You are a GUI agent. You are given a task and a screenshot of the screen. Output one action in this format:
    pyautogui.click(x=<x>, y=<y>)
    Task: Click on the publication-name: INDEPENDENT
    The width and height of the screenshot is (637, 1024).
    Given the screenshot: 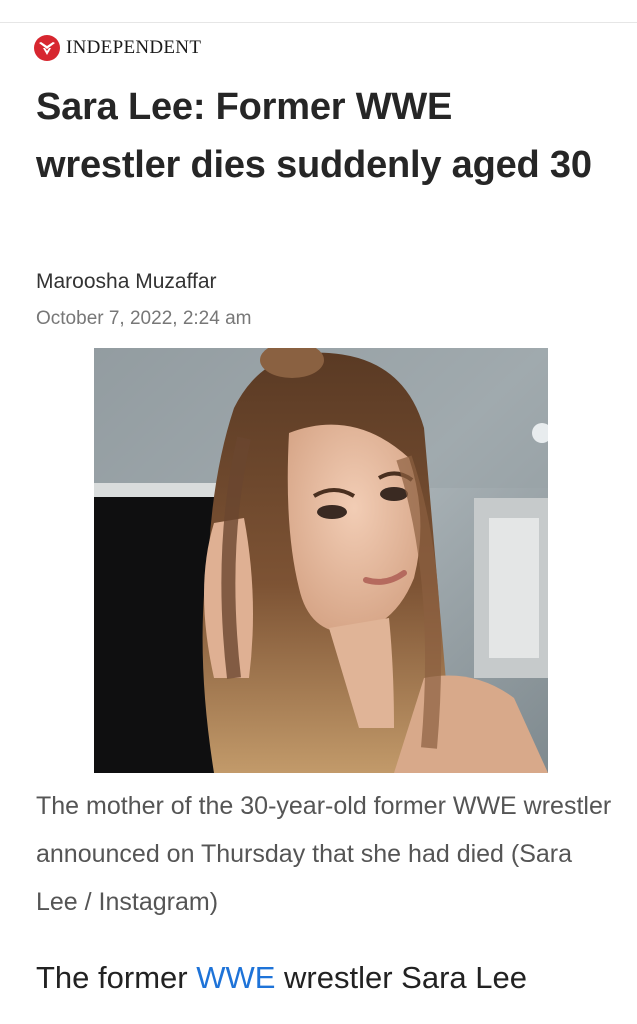 What is the action you would take?
    pyautogui.click(x=134, y=47)
    